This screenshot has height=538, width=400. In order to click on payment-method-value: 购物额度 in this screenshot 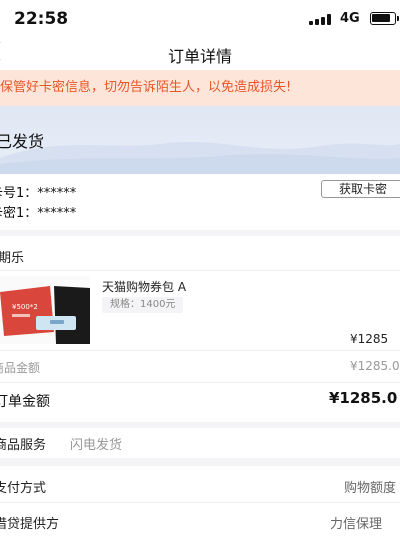, I will do `click(370, 488)`.